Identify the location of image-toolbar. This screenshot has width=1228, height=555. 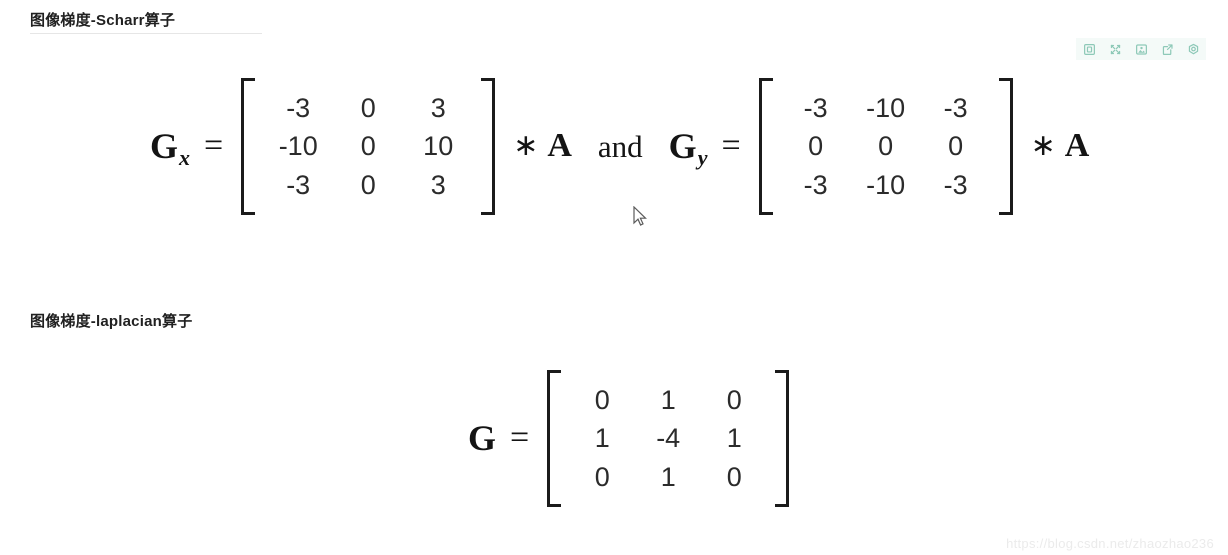
(1141, 49).